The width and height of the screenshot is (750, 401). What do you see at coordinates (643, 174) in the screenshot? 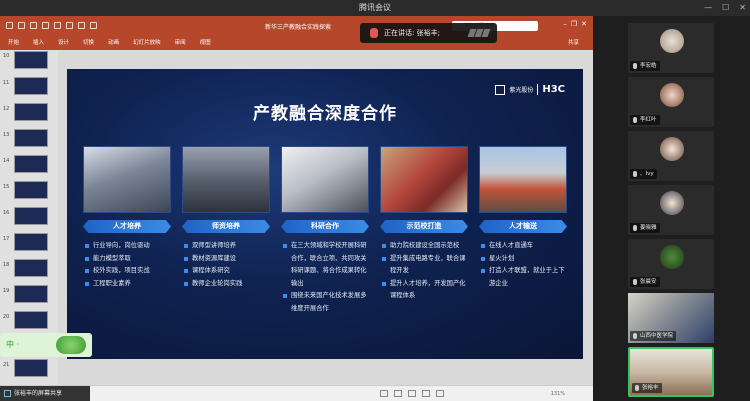
I see `participant-name: 、Ivy` at bounding box center [643, 174].